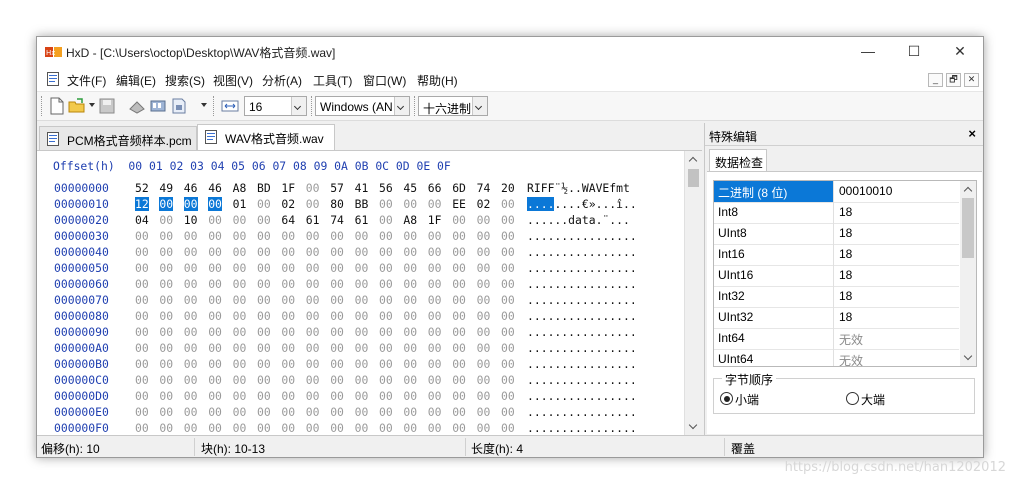  What do you see at coordinates (288, 204) in the screenshot?
I see `hex-byte: 02` at bounding box center [288, 204].